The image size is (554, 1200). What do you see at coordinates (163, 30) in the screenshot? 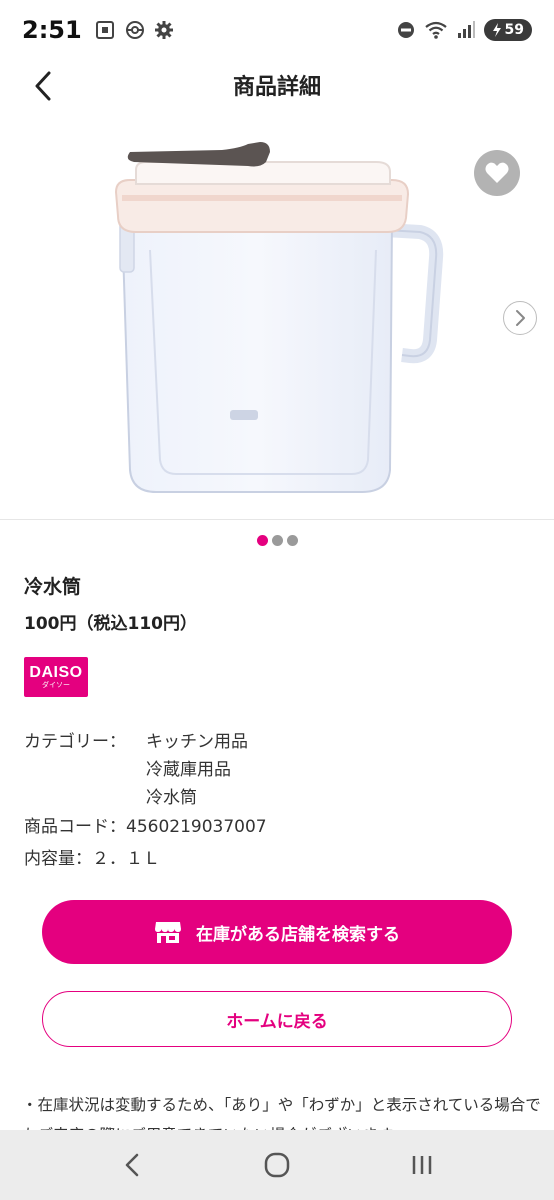
I see `settings-gear-icon` at bounding box center [163, 30].